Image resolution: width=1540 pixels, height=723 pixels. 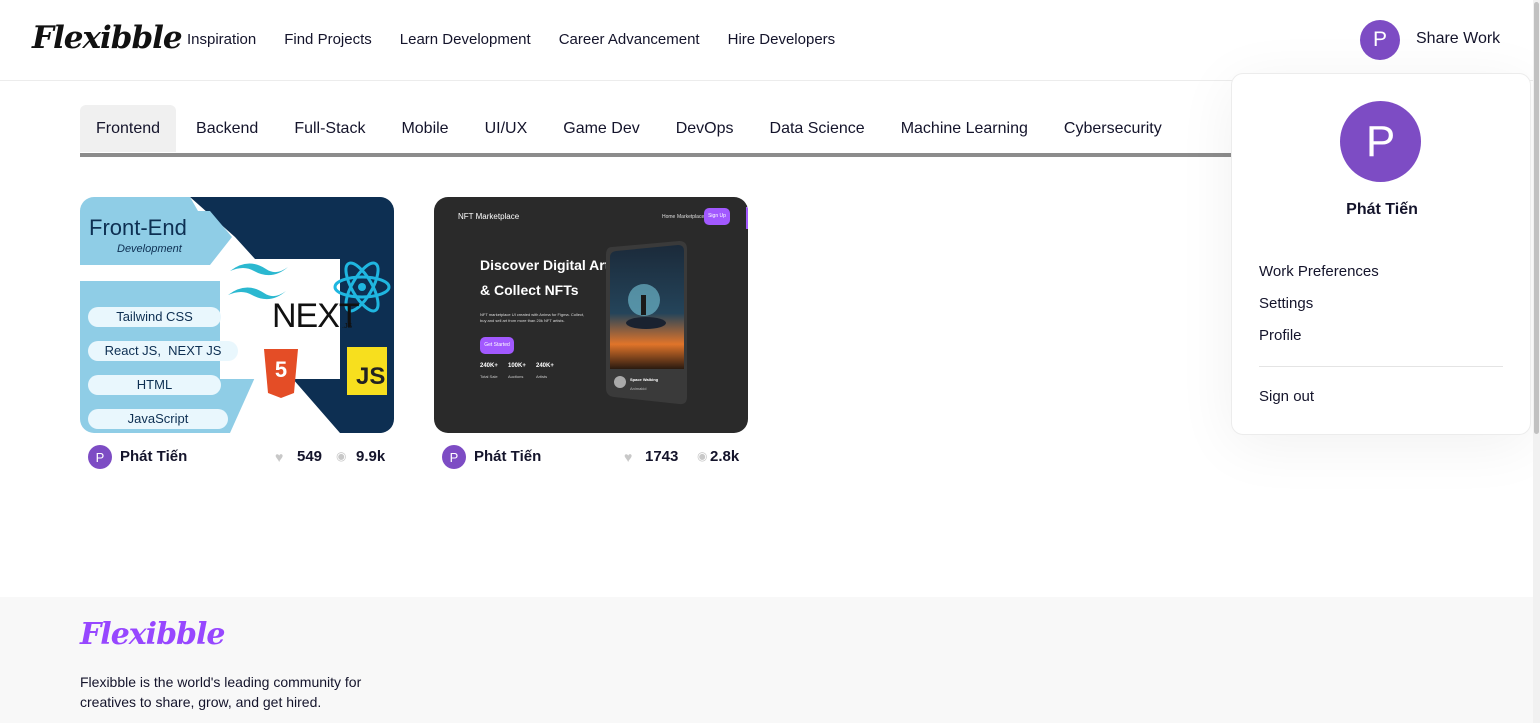 What do you see at coordinates (158, 418) in the screenshot?
I see `frontend-thumb-item: JavaScript` at bounding box center [158, 418].